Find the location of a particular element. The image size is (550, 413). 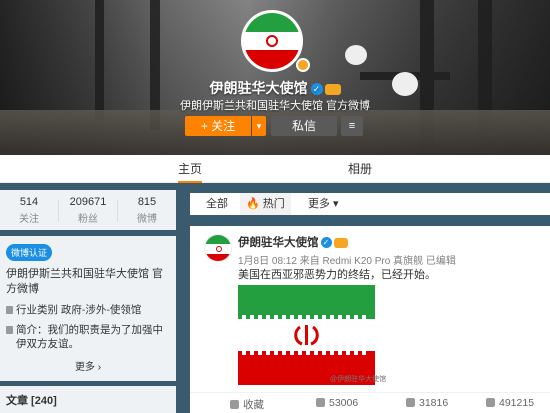

post-meta: 1月8日 08:12 来自 Redmi K20 Pro 真旗舰 已编辑 is located at coordinates (347, 261).